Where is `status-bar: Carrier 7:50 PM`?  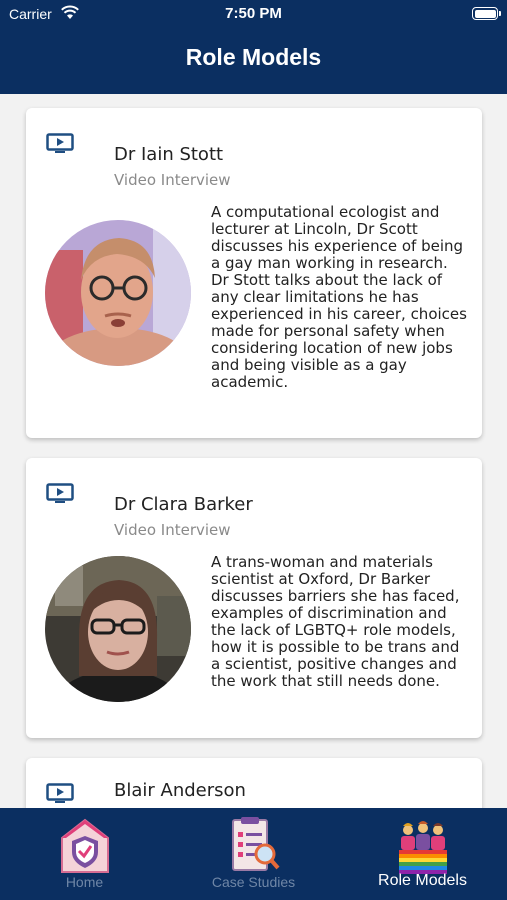
status-bar: Carrier 7:50 PM is located at coordinates (253, 14).